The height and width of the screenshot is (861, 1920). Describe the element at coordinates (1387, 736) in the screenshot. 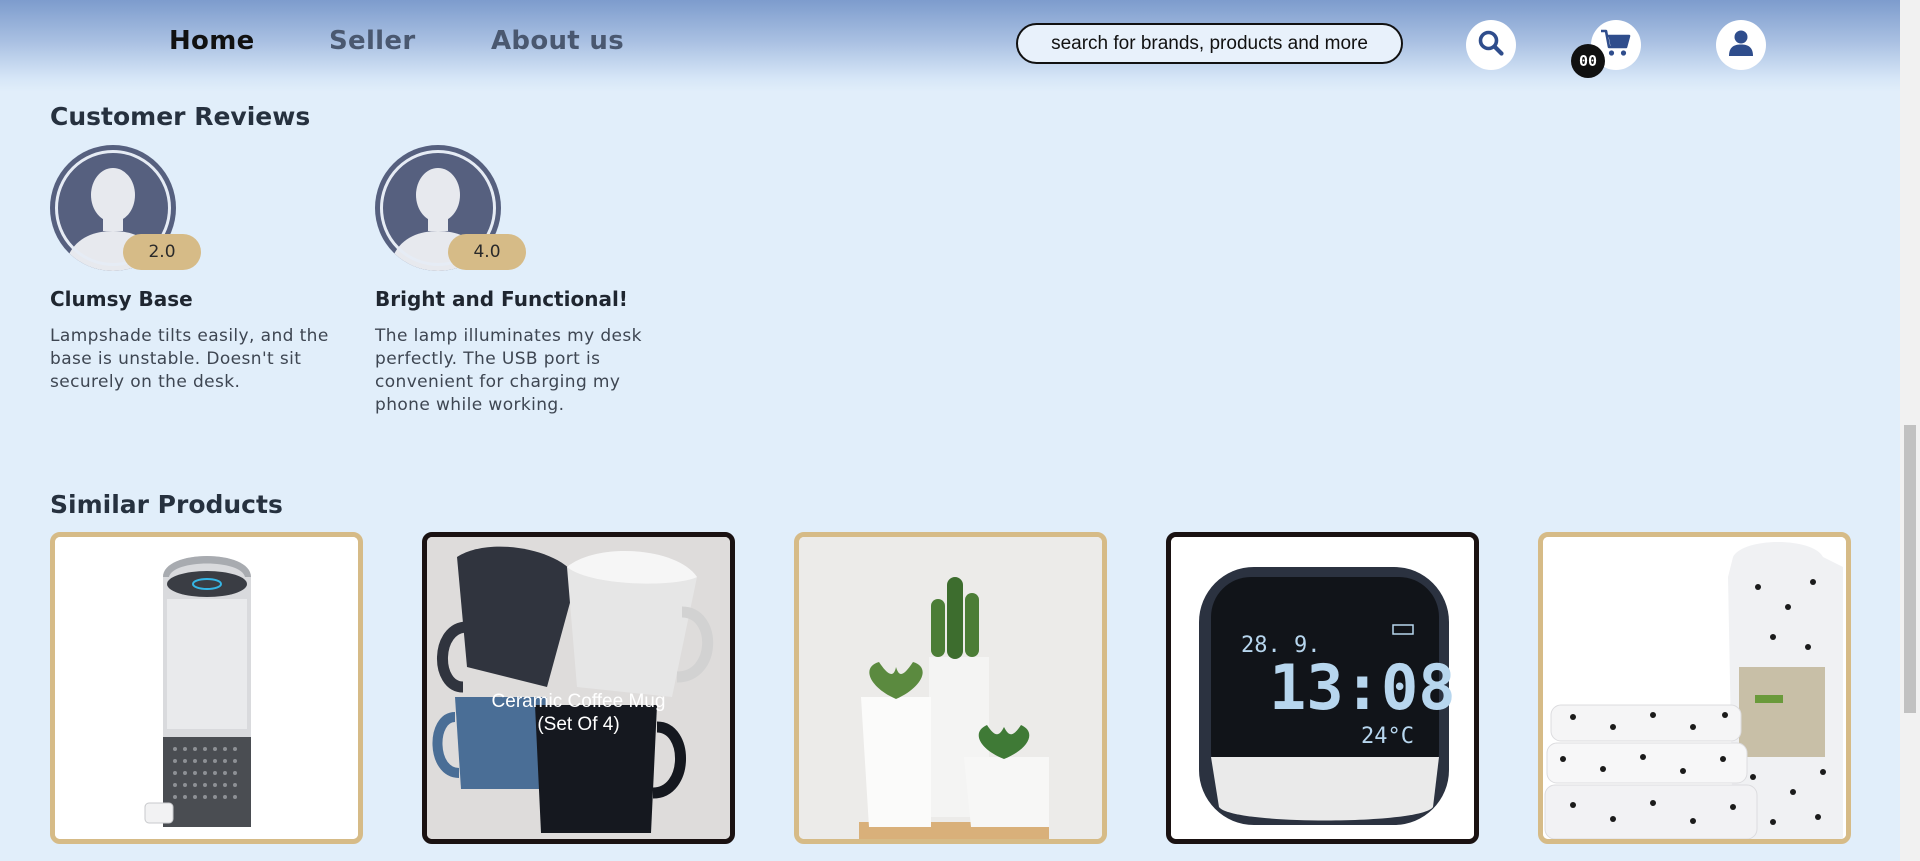

I see `svg-text: 24°C` at that location.